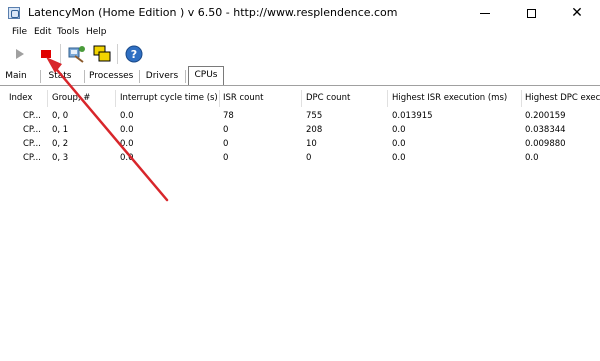 This screenshot has height=361, width=600. I want to click on tab-bar: Main Stats Processes Drivers CPUs, so click(300, 75).